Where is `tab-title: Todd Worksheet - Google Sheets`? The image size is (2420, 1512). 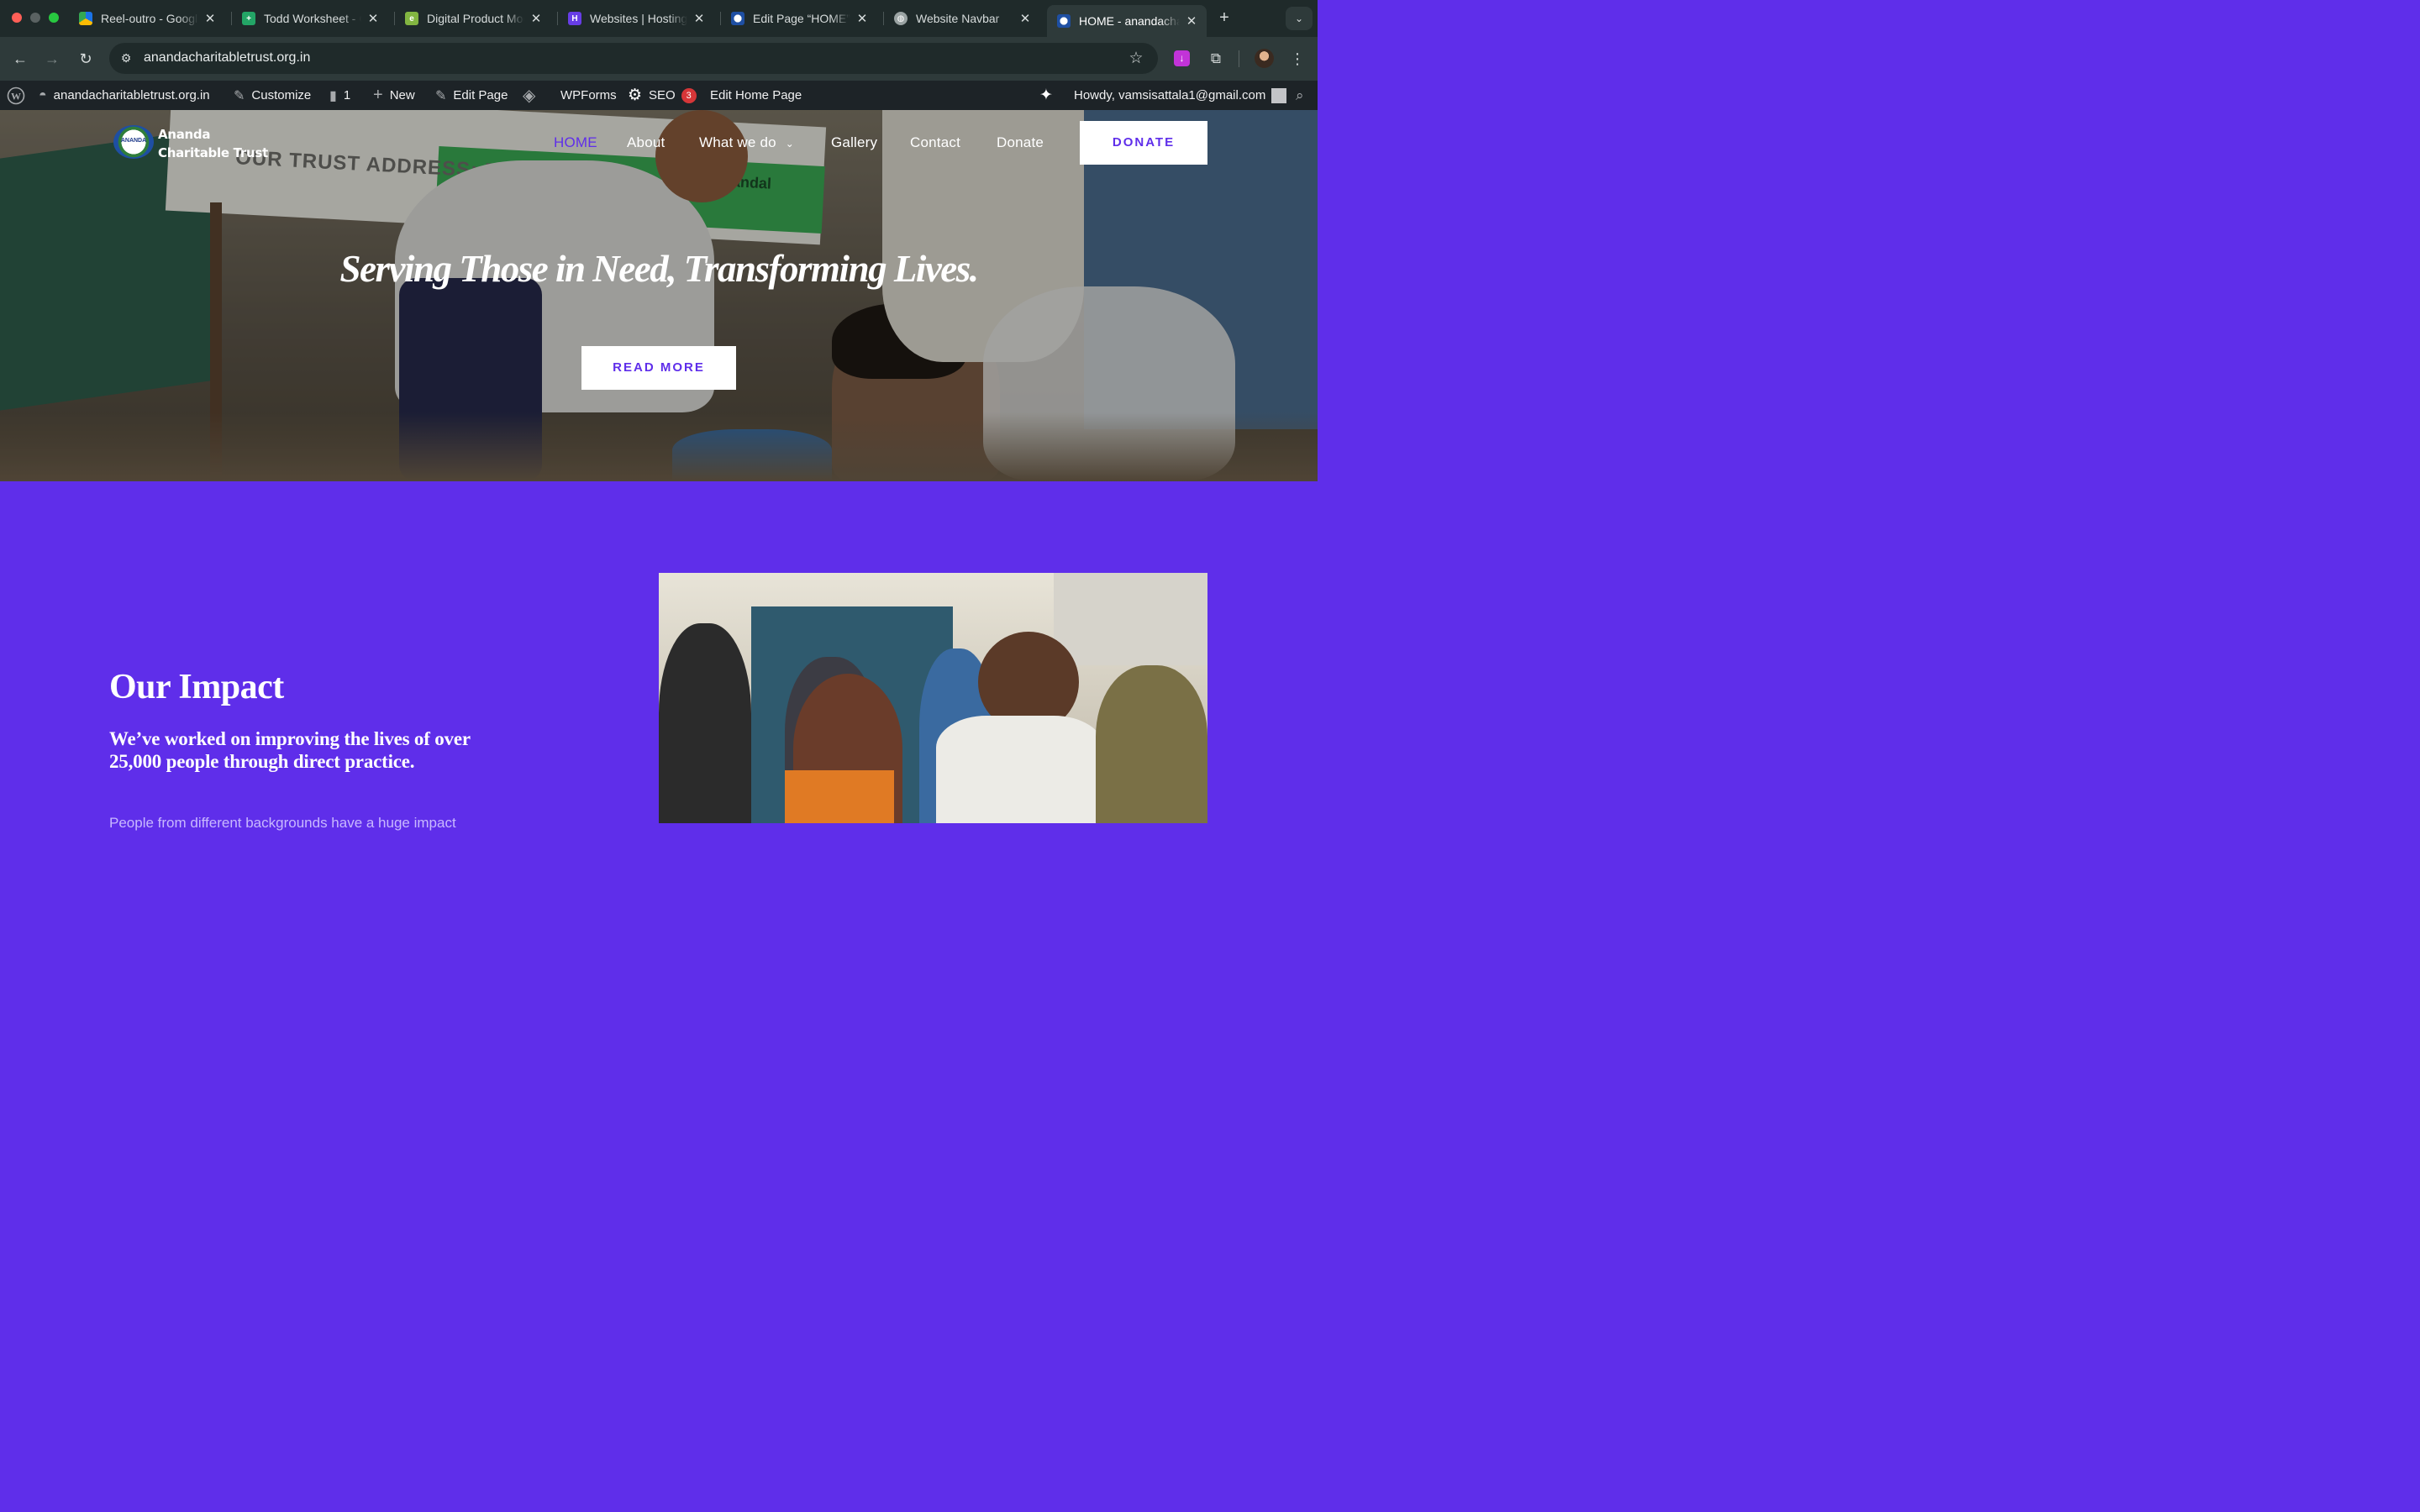
tab-title: Todd Worksheet - Google Sheets is located at coordinates (313, 18).